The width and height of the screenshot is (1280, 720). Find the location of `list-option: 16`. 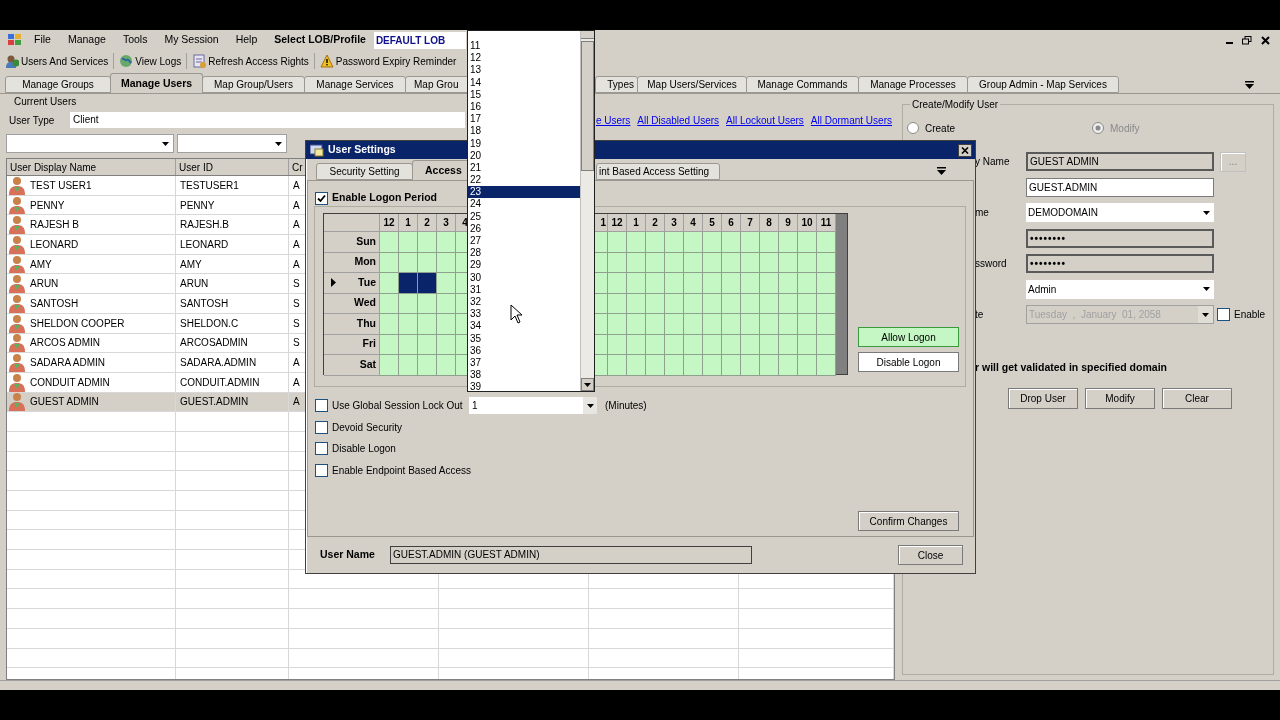

list-option: 16 is located at coordinates (524, 107).